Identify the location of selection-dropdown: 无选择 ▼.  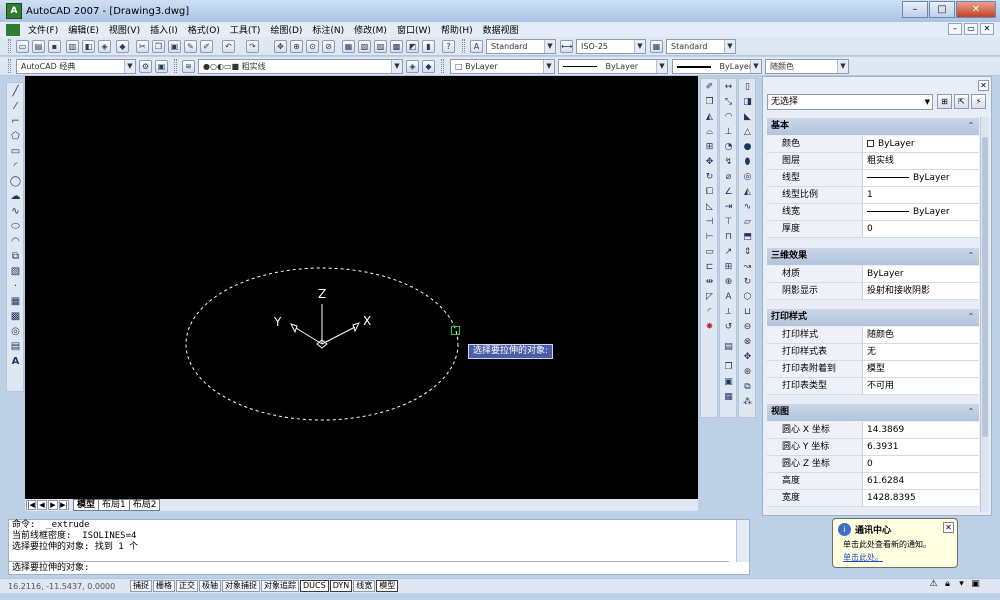
(850, 102).